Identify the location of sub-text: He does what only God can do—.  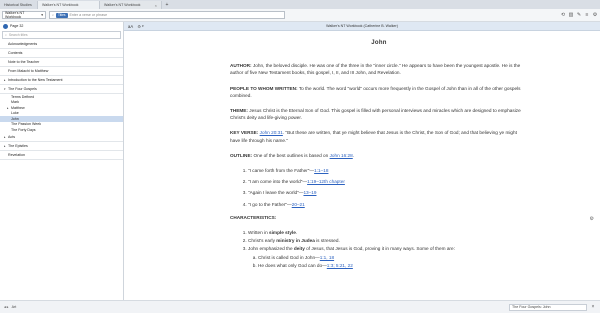
(292, 265).